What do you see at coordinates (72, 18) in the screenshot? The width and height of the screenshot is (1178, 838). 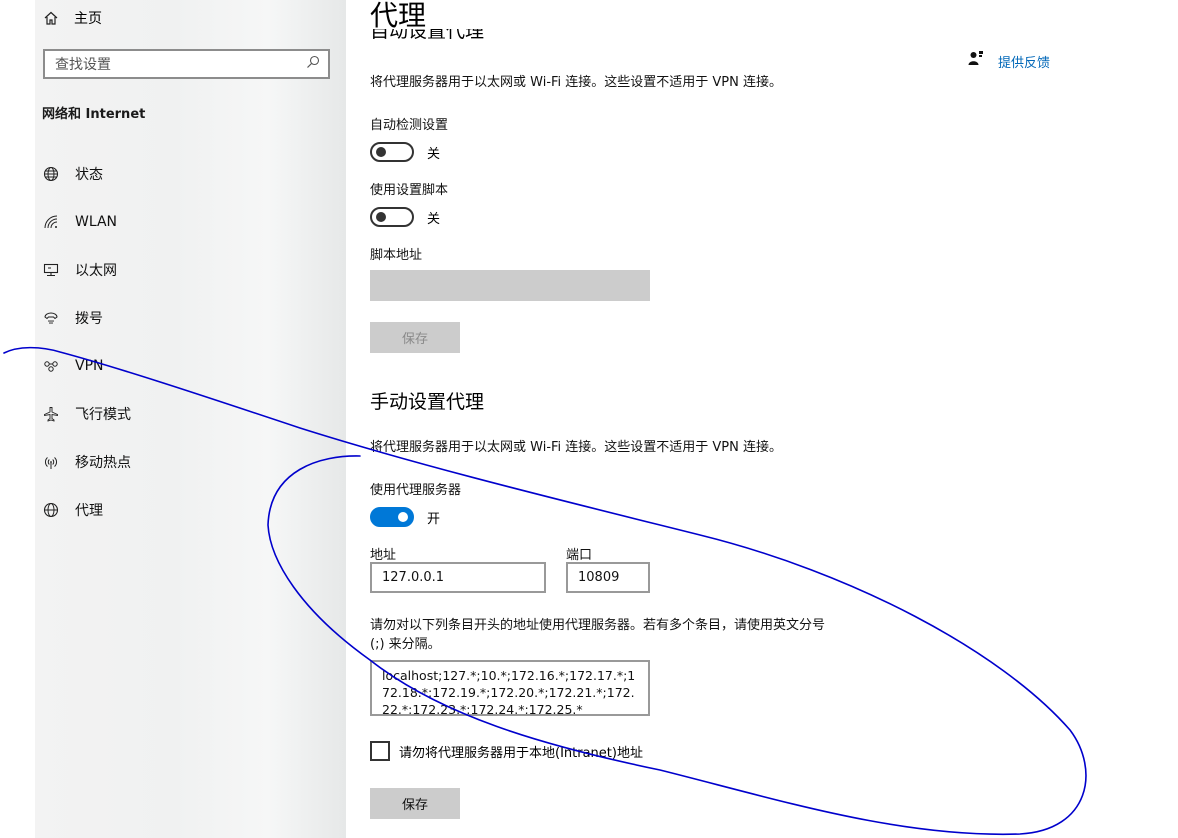 I see `nav-home: 主页` at bounding box center [72, 18].